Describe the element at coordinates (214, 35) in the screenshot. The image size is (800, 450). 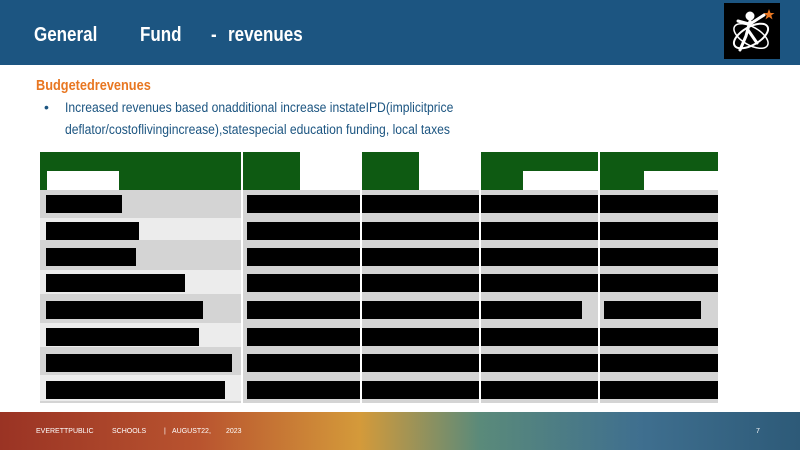
I see `title-dash: -` at that location.